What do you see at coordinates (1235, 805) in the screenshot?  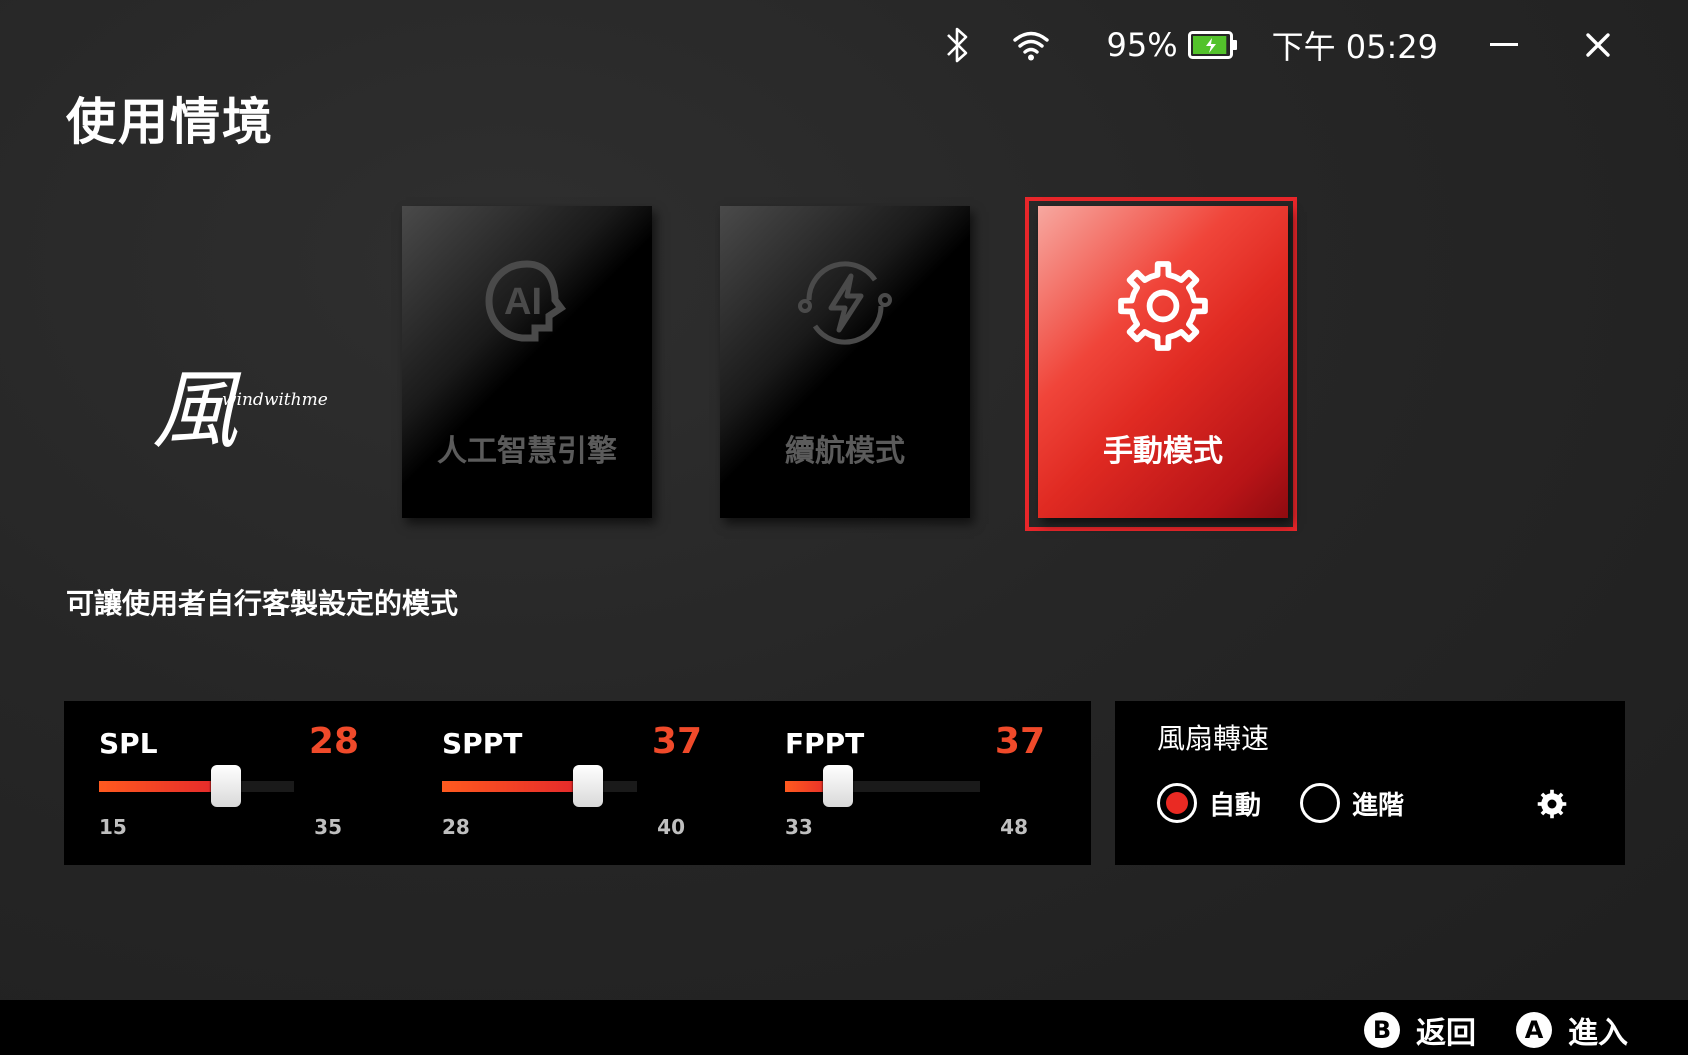 I see `radio-auto-label: 自動` at bounding box center [1235, 805].